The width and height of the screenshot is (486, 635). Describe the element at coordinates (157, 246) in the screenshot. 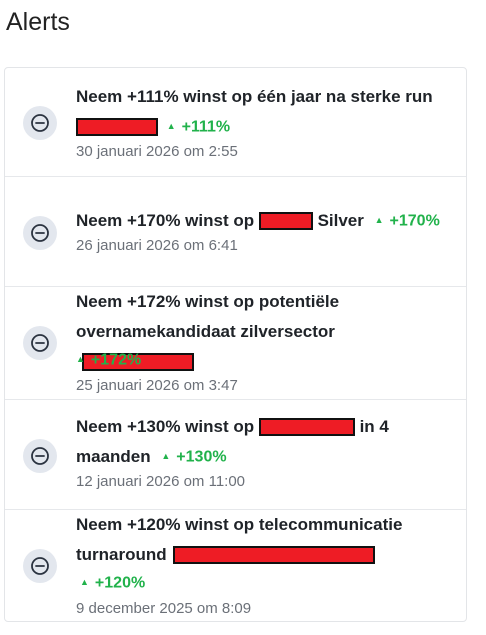

I see `alert-date: 26 januari 2026 om 6:41` at that location.